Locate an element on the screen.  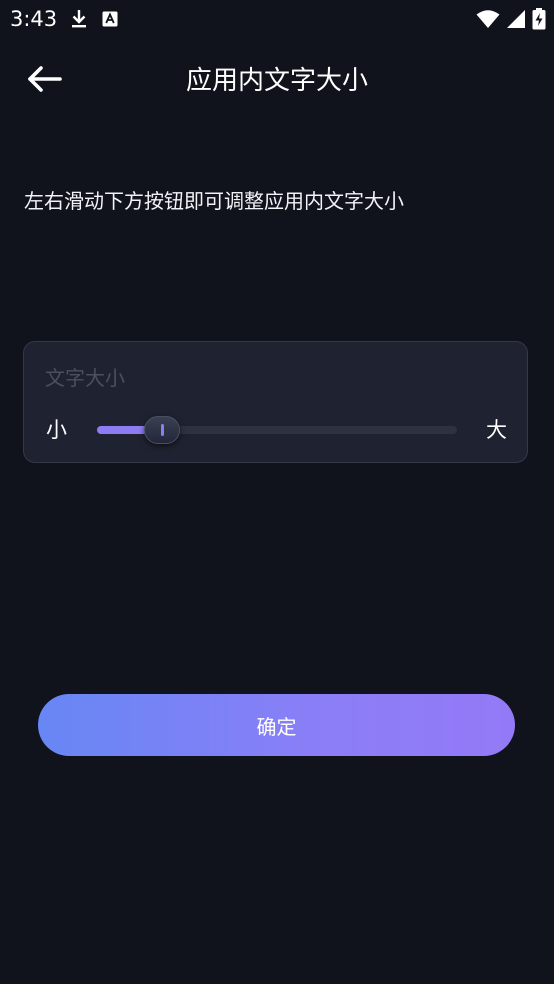
slider-grip-icon is located at coordinates (162, 430).